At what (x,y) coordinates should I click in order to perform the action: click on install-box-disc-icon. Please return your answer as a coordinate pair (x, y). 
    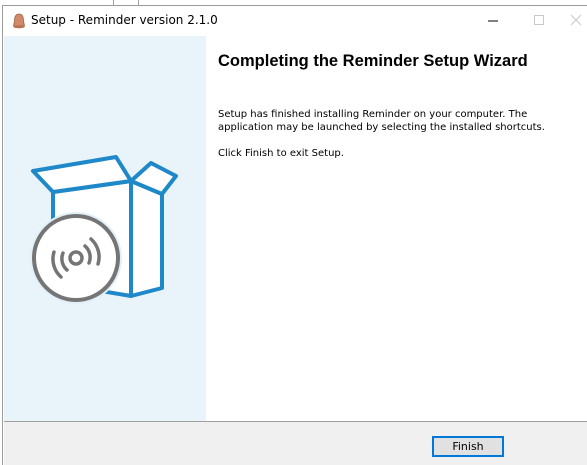
    Looking at the image, I should click on (104, 229).